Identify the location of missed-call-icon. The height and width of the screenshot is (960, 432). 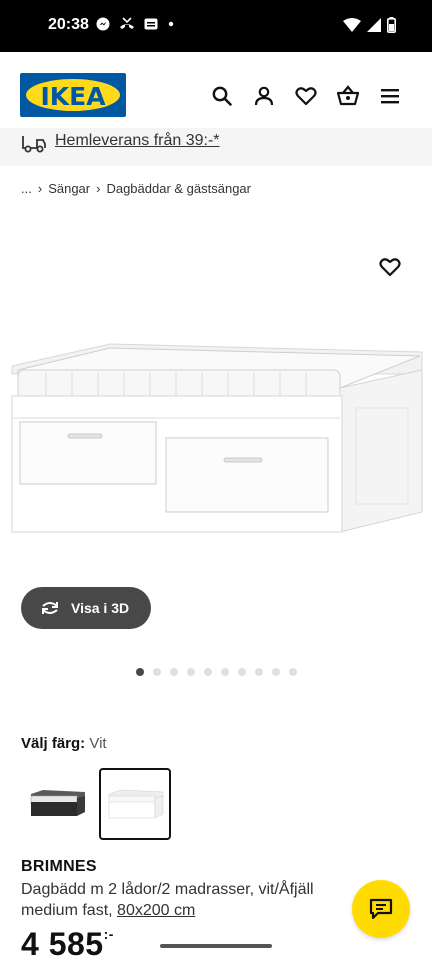
(127, 23).